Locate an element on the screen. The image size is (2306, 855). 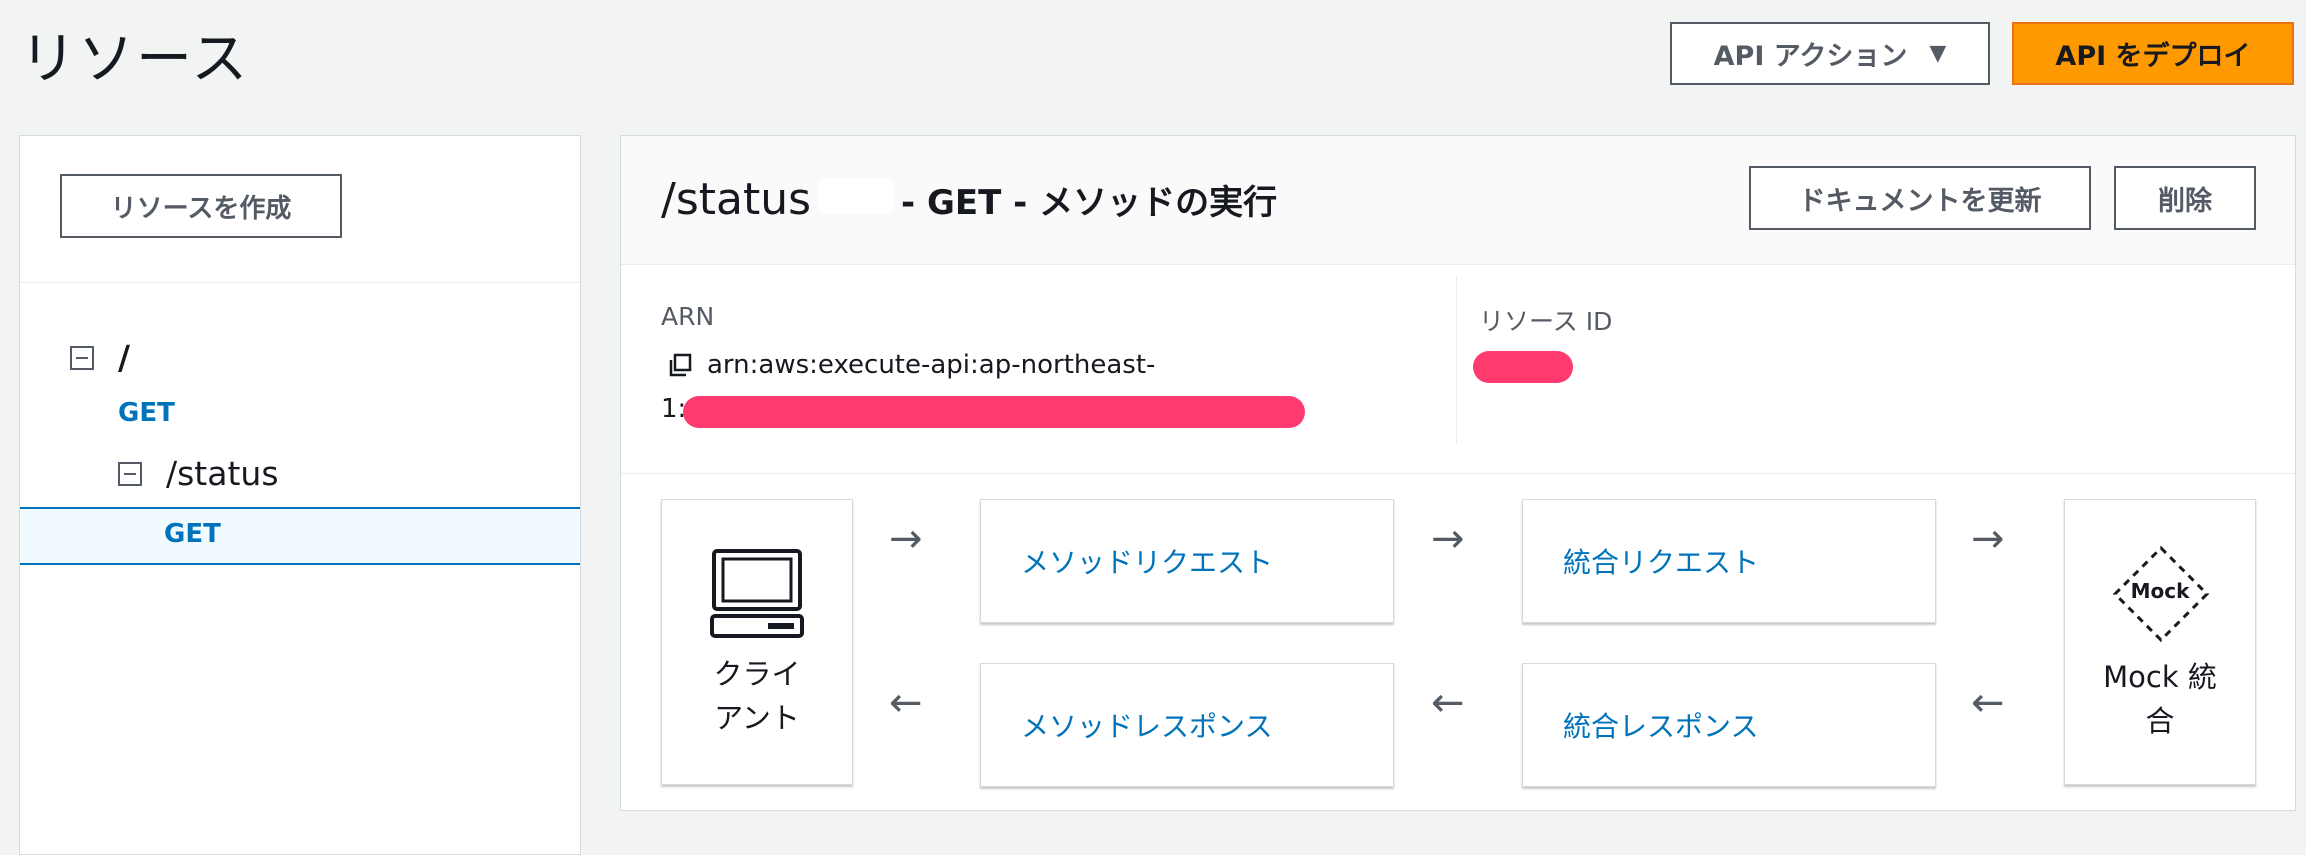
mock-badge-label: Mock is located at coordinates (2160, 591).